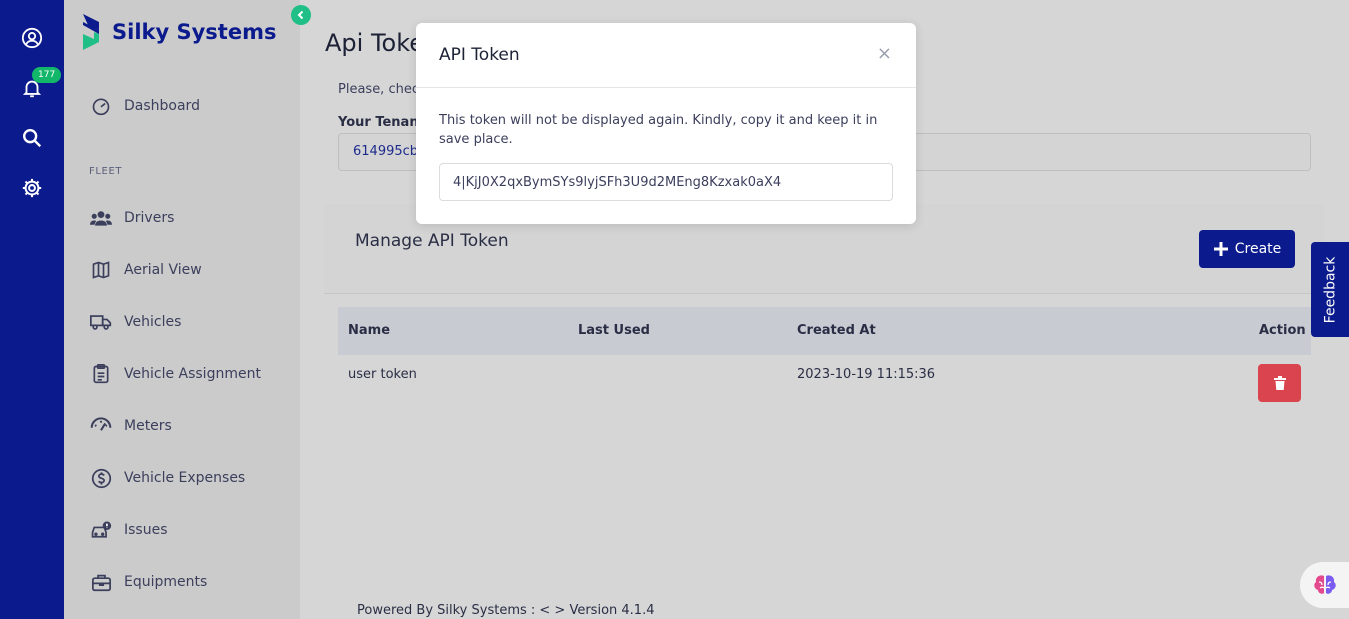  Describe the element at coordinates (382, 89) in the screenshot. I see `page-description: Please, check` at that location.